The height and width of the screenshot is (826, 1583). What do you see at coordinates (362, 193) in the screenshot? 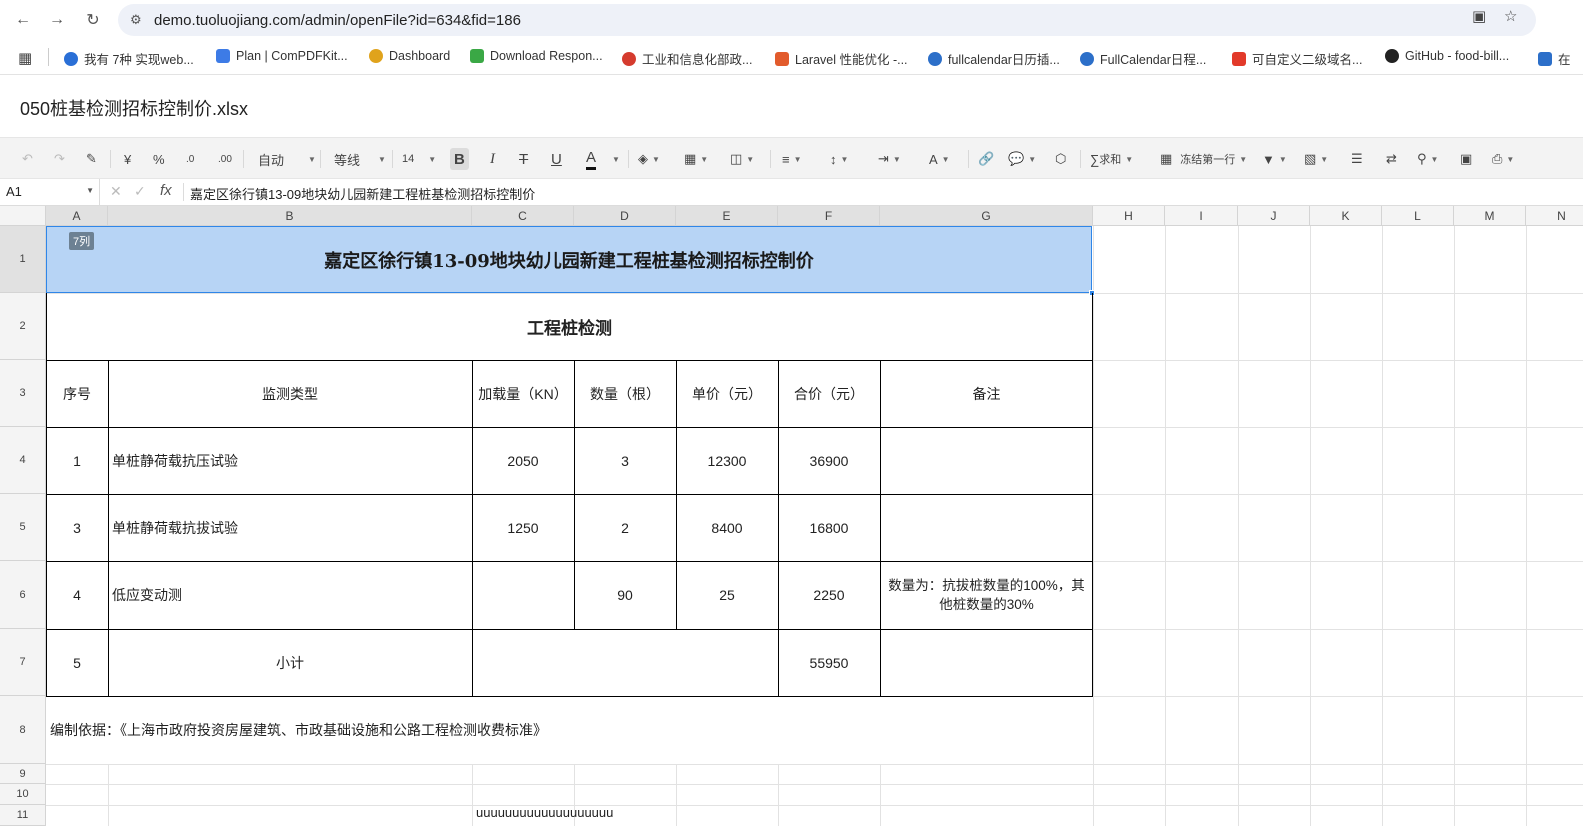
I see `formula-input: 嘉定区徐行镇13-09地块幼儿园新建工程桩基检测招标控制价` at bounding box center [362, 193].